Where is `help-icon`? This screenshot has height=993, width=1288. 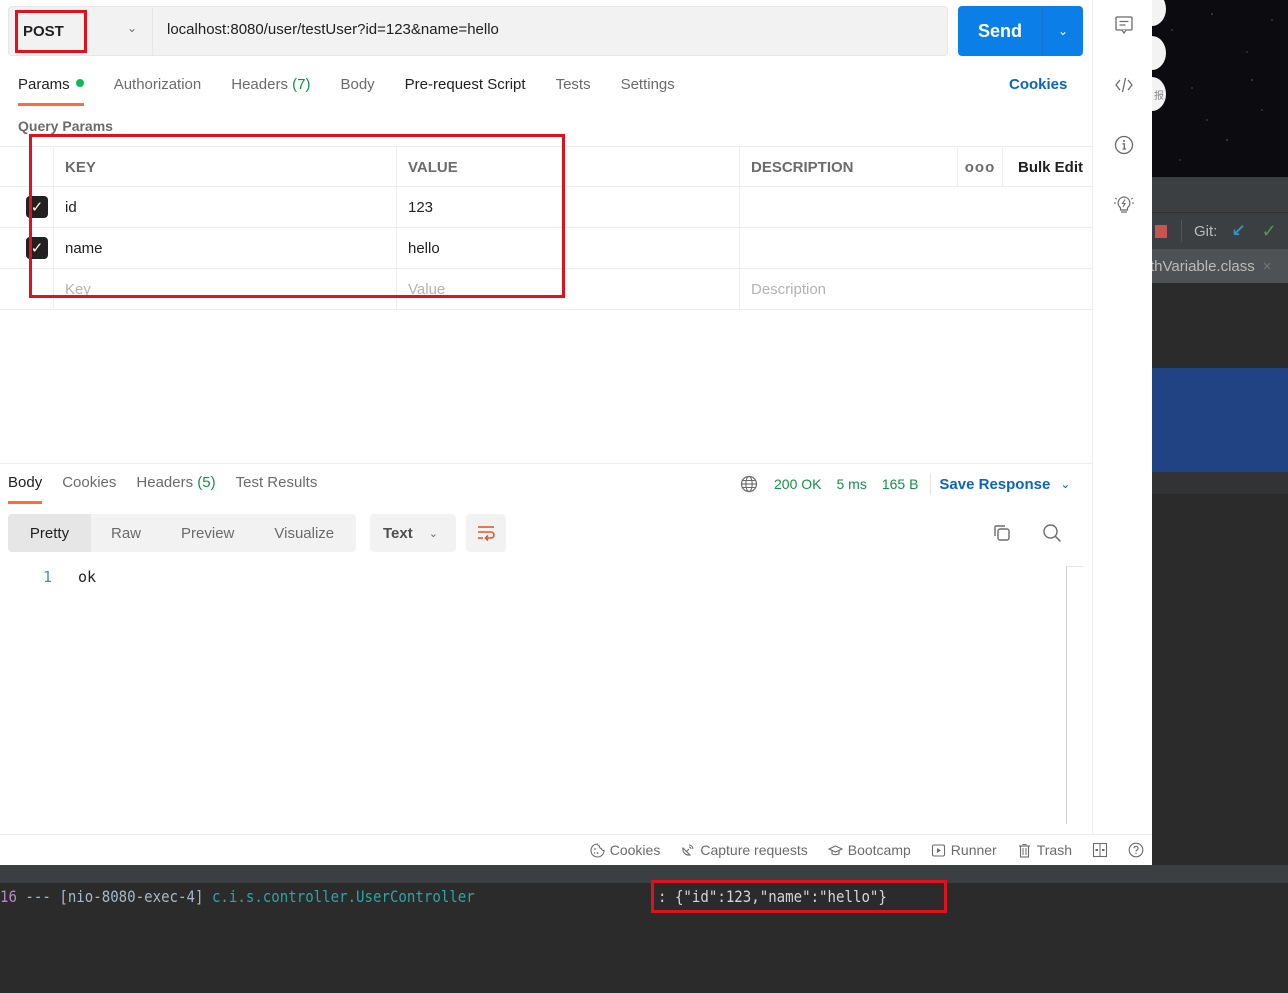 help-icon is located at coordinates (1136, 850).